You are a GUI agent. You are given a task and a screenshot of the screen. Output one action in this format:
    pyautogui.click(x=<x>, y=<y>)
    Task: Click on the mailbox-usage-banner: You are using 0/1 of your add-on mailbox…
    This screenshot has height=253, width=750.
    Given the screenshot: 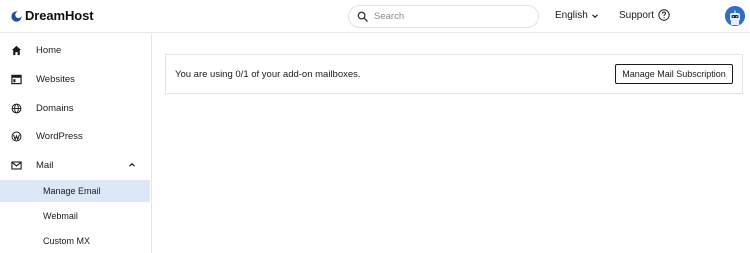 What is the action you would take?
    pyautogui.click(x=454, y=74)
    